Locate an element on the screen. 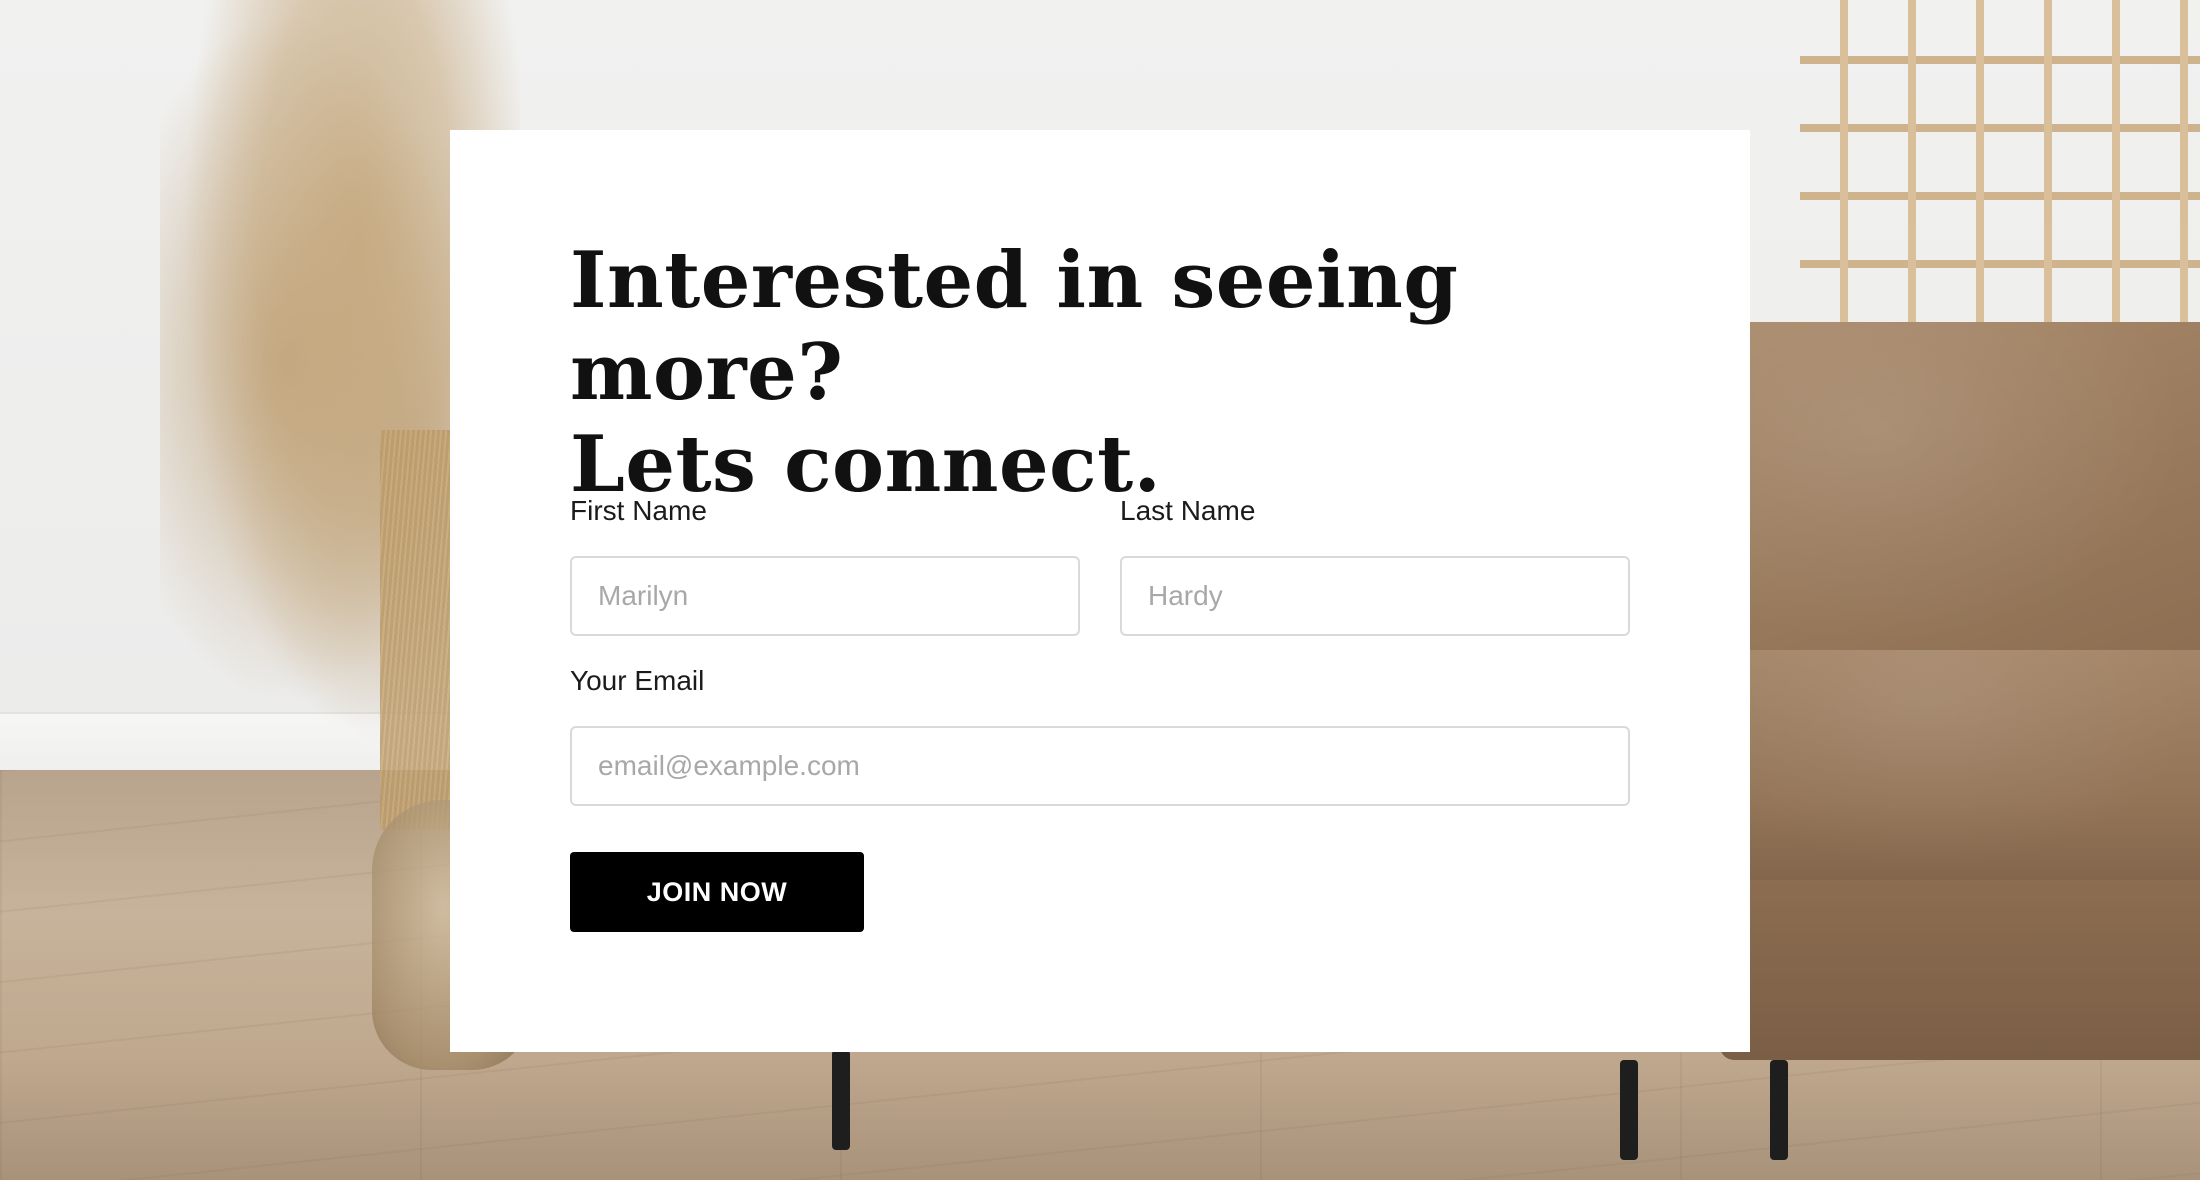 Image resolution: width=2200 pixels, height=1180 pixels. first-name-input is located at coordinates (825, 596).